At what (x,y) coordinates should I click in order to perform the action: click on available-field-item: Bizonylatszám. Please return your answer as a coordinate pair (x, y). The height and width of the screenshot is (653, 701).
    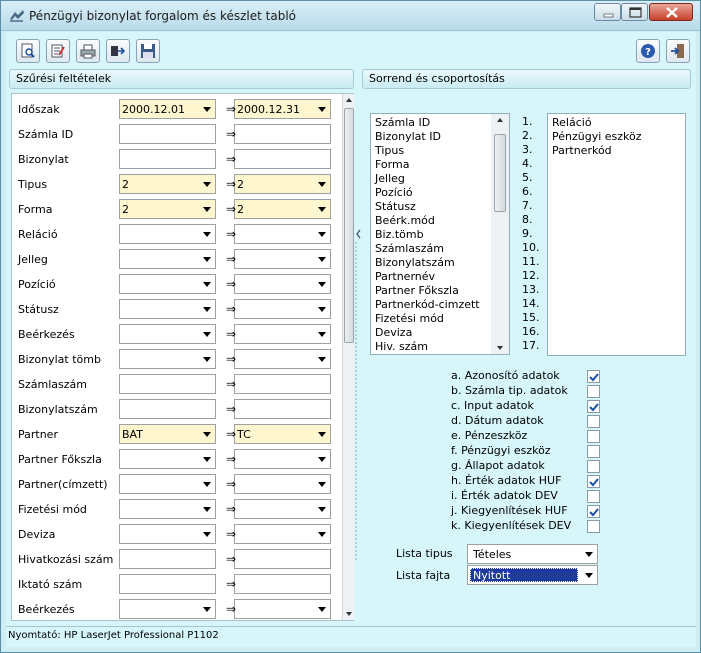
    Looking at the image, I should click on (415, 262).